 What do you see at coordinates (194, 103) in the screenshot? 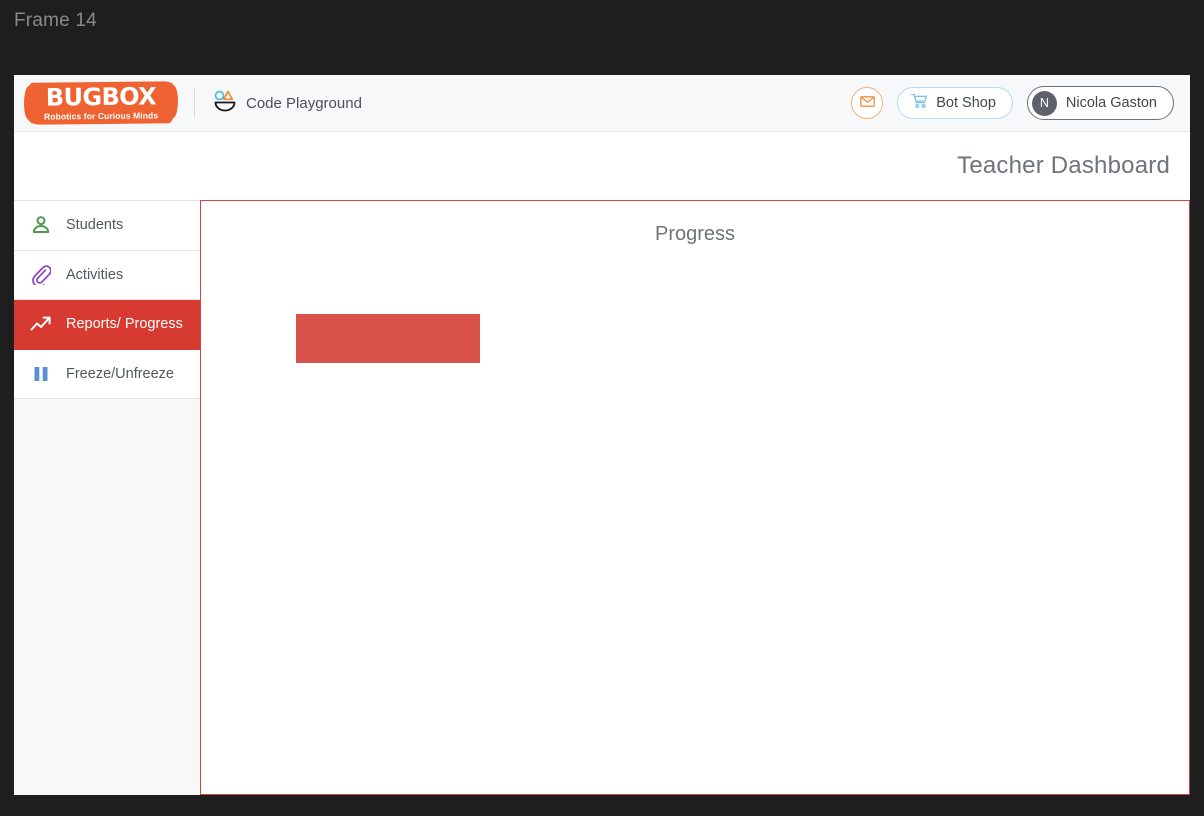
I see `topbar-divider` at bounding box center [194, 103].